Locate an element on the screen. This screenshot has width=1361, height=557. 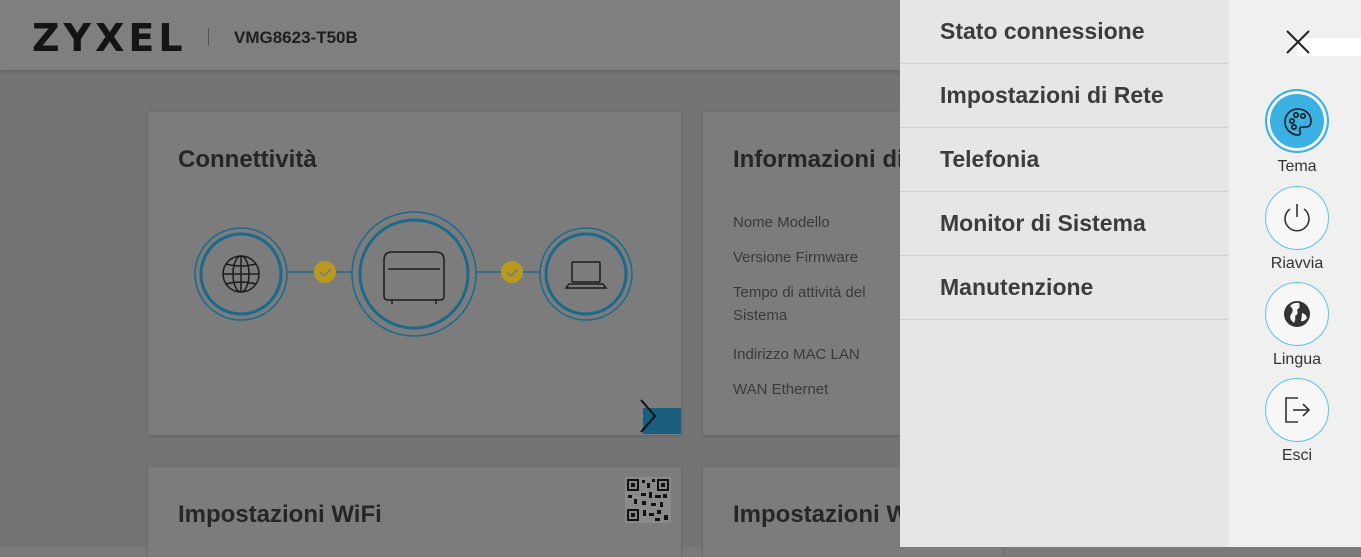
logout-icon is located at coordinates (1298, 410).